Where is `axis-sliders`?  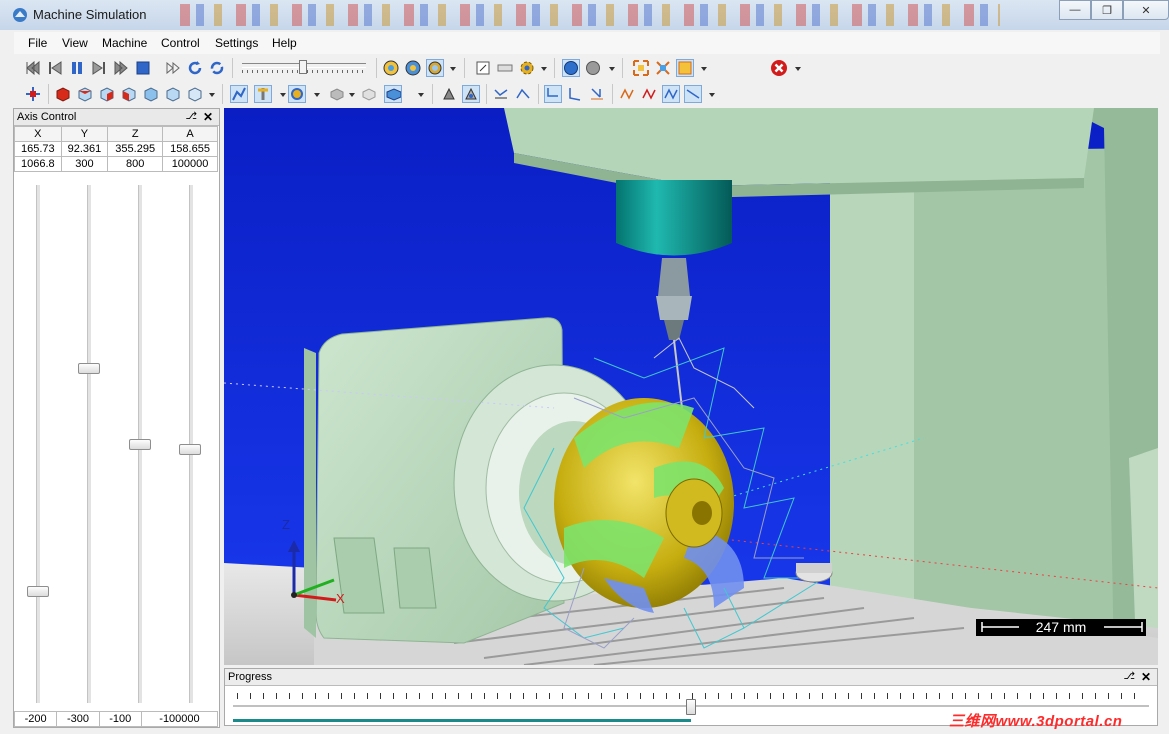
axis-sliders is located at coordinates (116, 447).